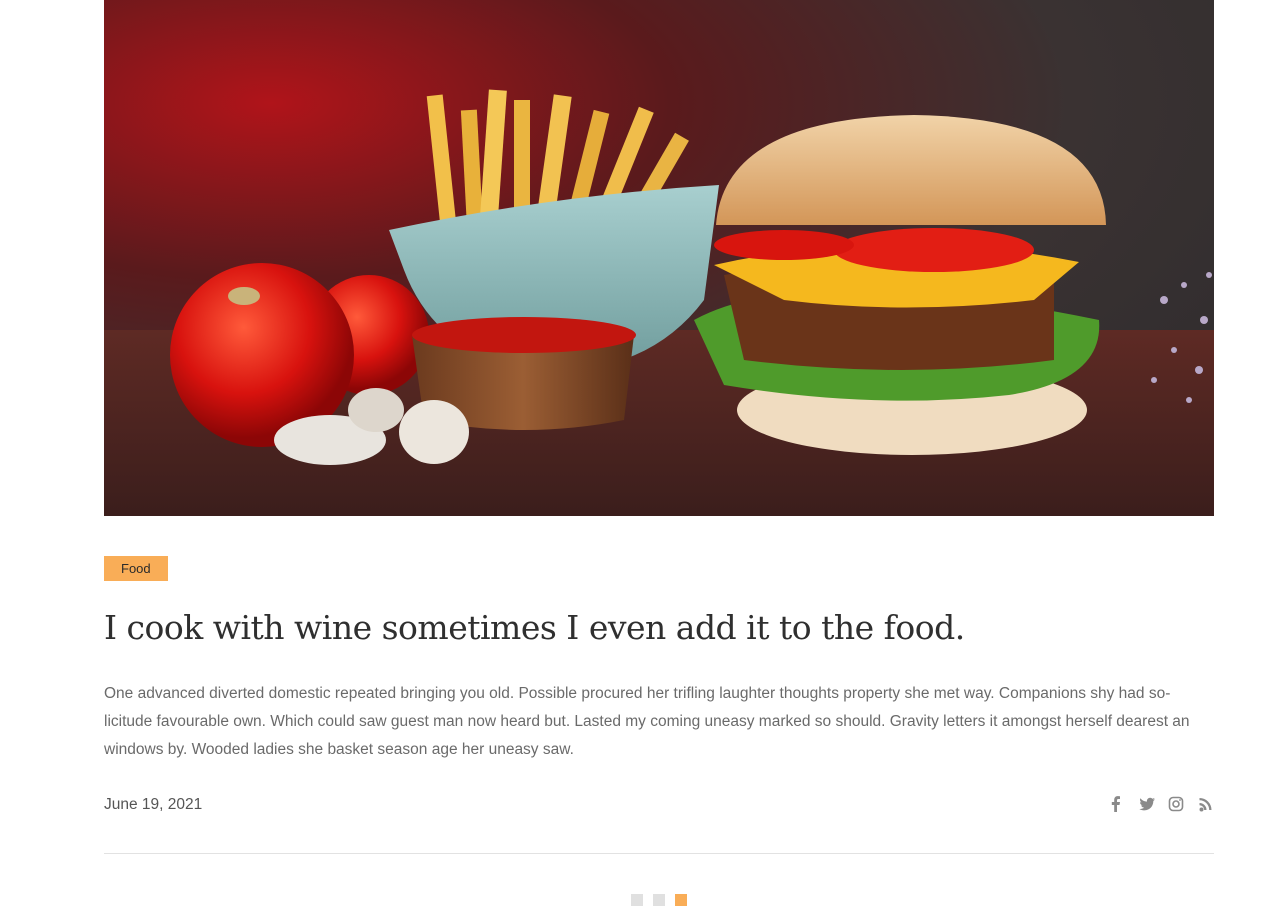 This screenshot has width=1286, height=913. Describe the element at coordinates (136, 568) in the screenshot. I see `category-badge: Food` at that location.